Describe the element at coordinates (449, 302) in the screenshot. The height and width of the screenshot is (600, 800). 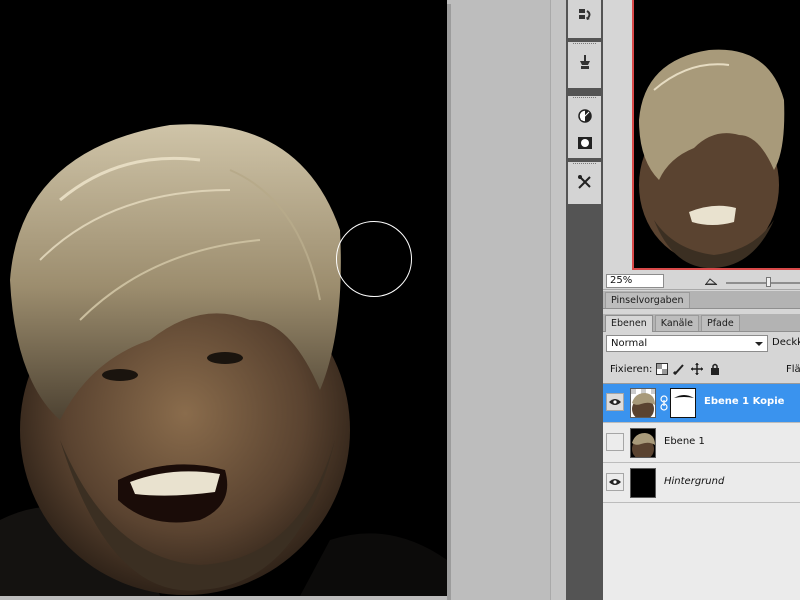
I see `canvas-shadow` at that location.